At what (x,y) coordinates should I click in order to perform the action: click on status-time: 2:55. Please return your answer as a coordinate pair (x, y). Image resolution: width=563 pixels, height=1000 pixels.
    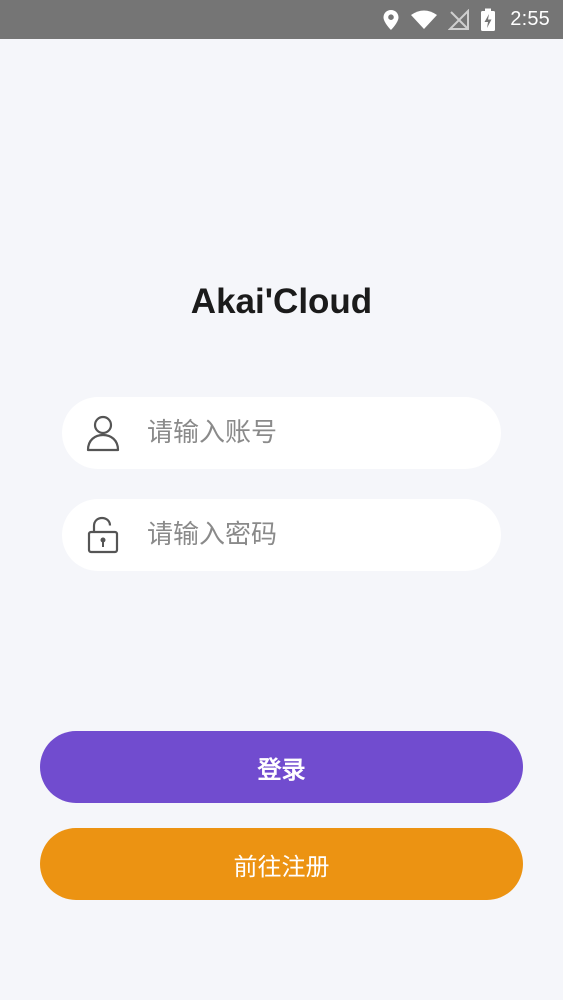
    Looking at the image, I should click on (530, 19).